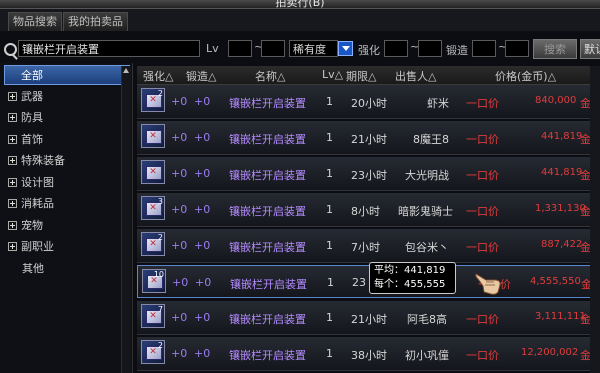 This screenshot has width=600, height=373. What do you see at coordinates (35, 21) in the screenshot?
I see `tab-item-search: 物品搜索` at bounding box center [35, 21].